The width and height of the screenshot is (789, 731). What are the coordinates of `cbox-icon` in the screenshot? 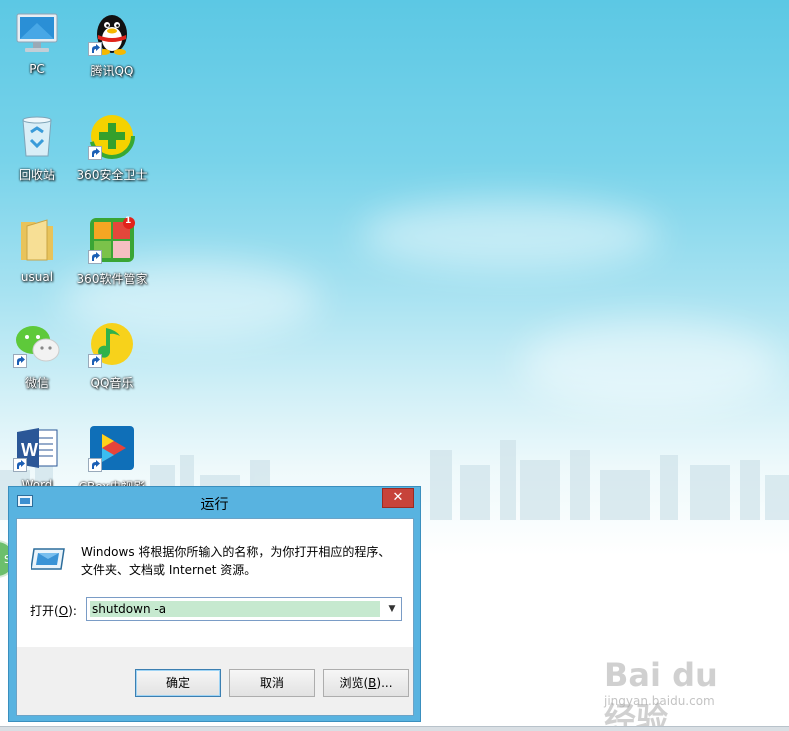 It's located at (112, 448).